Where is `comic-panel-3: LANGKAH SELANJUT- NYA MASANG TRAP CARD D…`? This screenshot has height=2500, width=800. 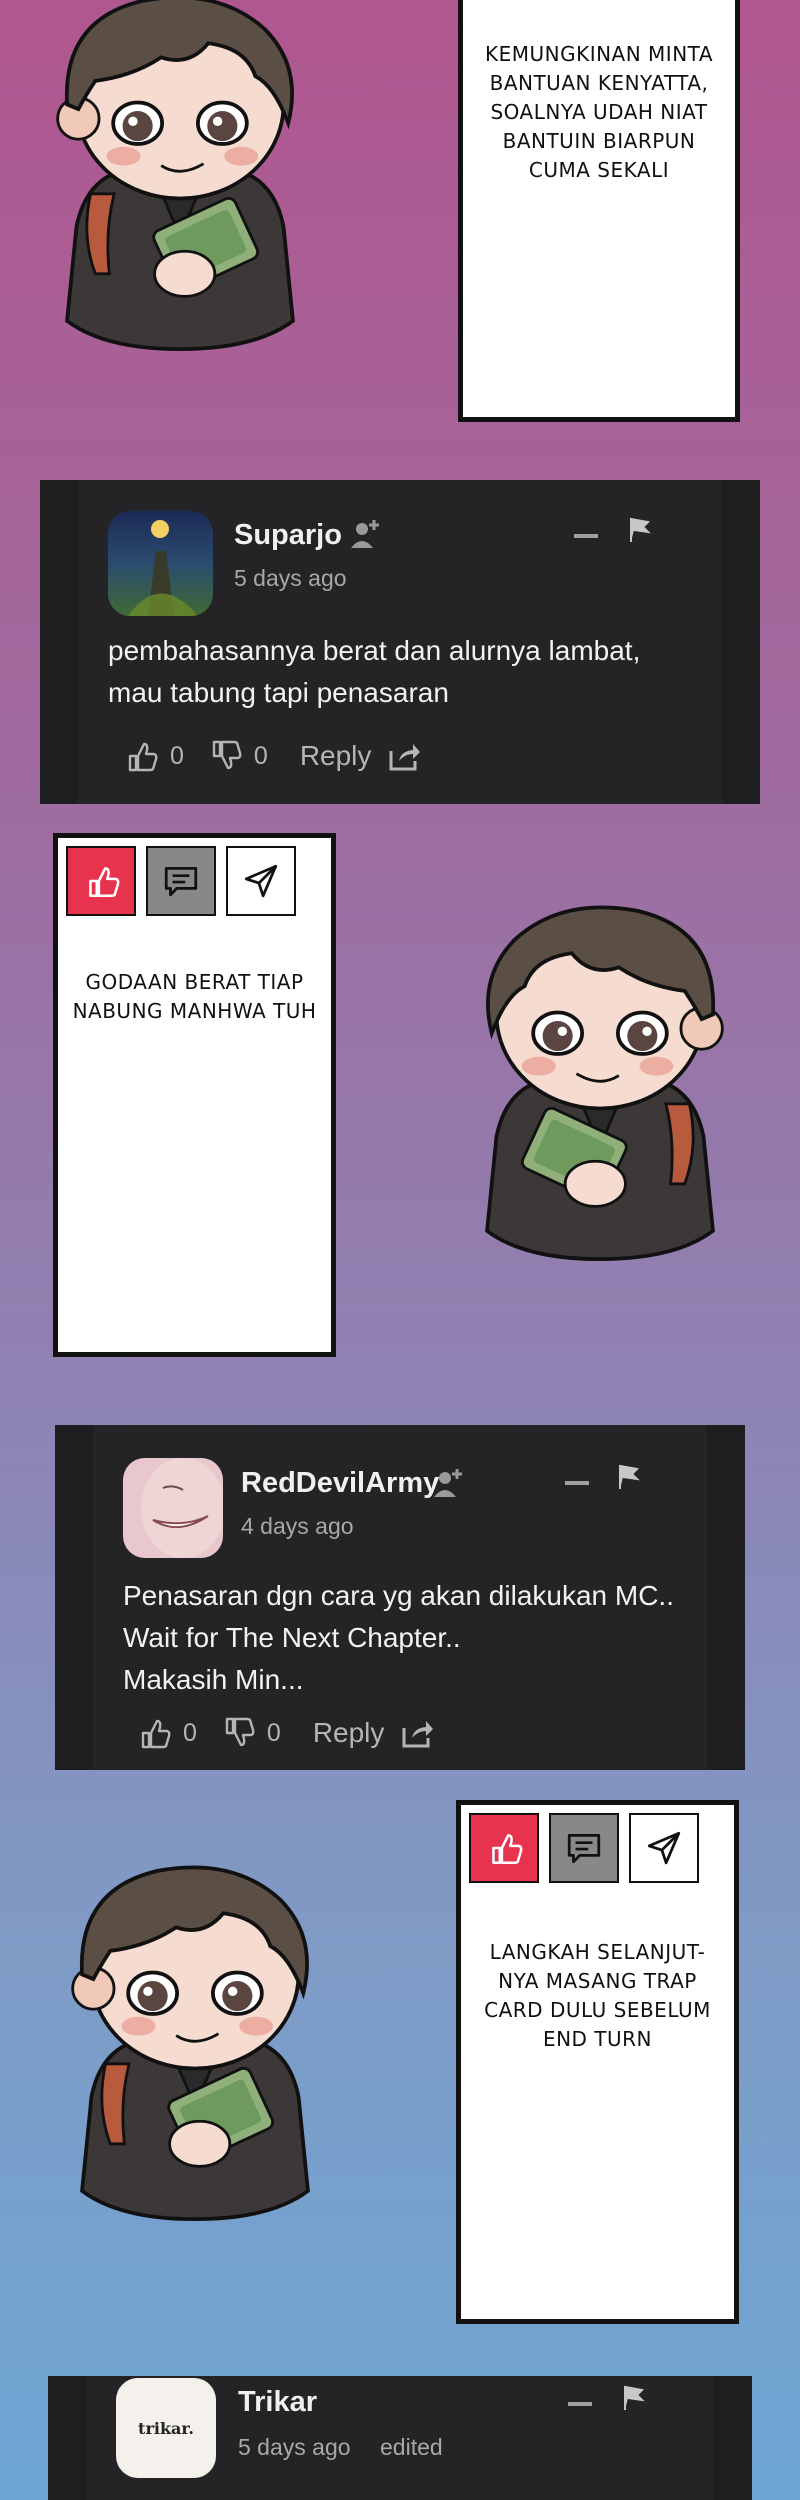 comic-panel-3: LANGKAH SELANJUT- NYA MASANG TRAP CARD D… is located at coordinates (597, 2062).